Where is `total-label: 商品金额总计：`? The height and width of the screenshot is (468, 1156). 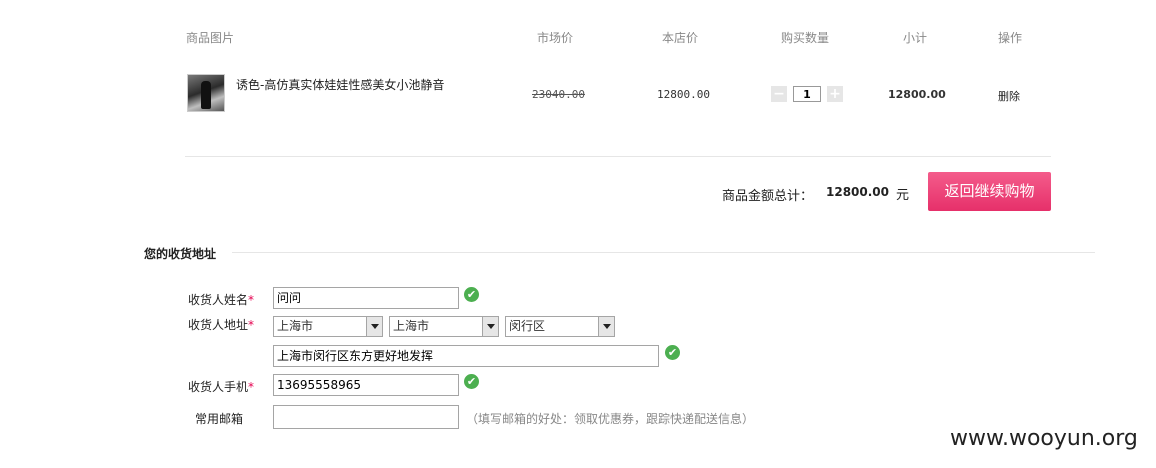
total-label: 商品金额总计： is located at coordinates (768, 196).